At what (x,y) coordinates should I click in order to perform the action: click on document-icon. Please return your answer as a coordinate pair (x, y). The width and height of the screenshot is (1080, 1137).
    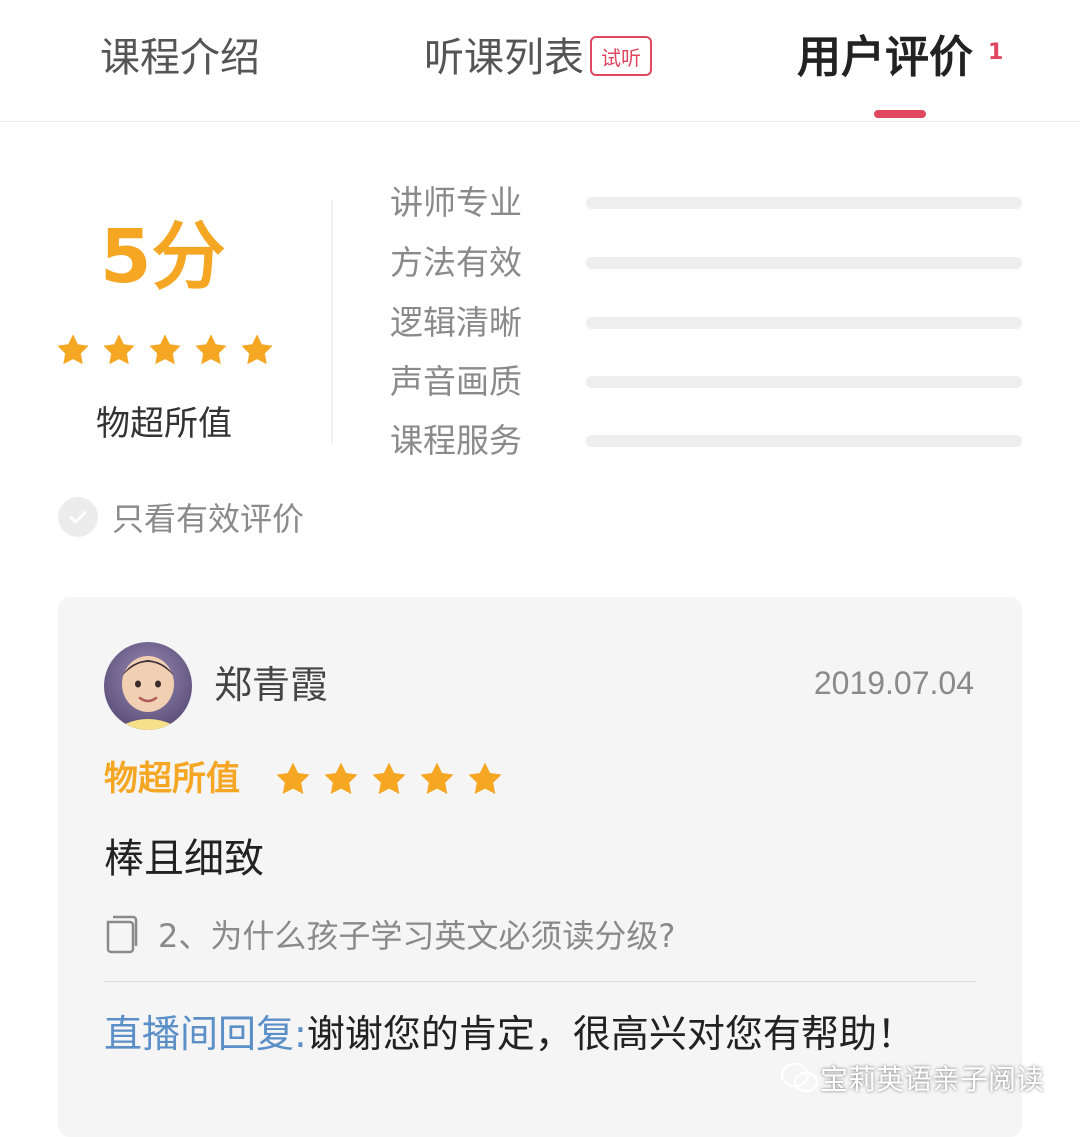
    Looking at the image, I should click on (122, 934).